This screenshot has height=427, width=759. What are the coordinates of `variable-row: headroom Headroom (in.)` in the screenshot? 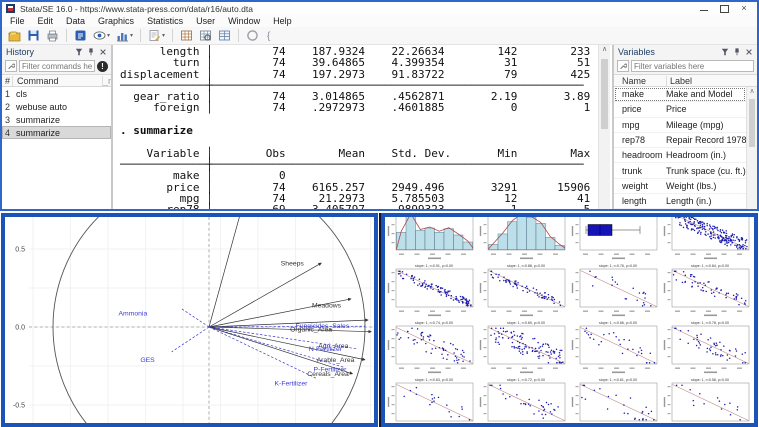 It's located at (680, 156).